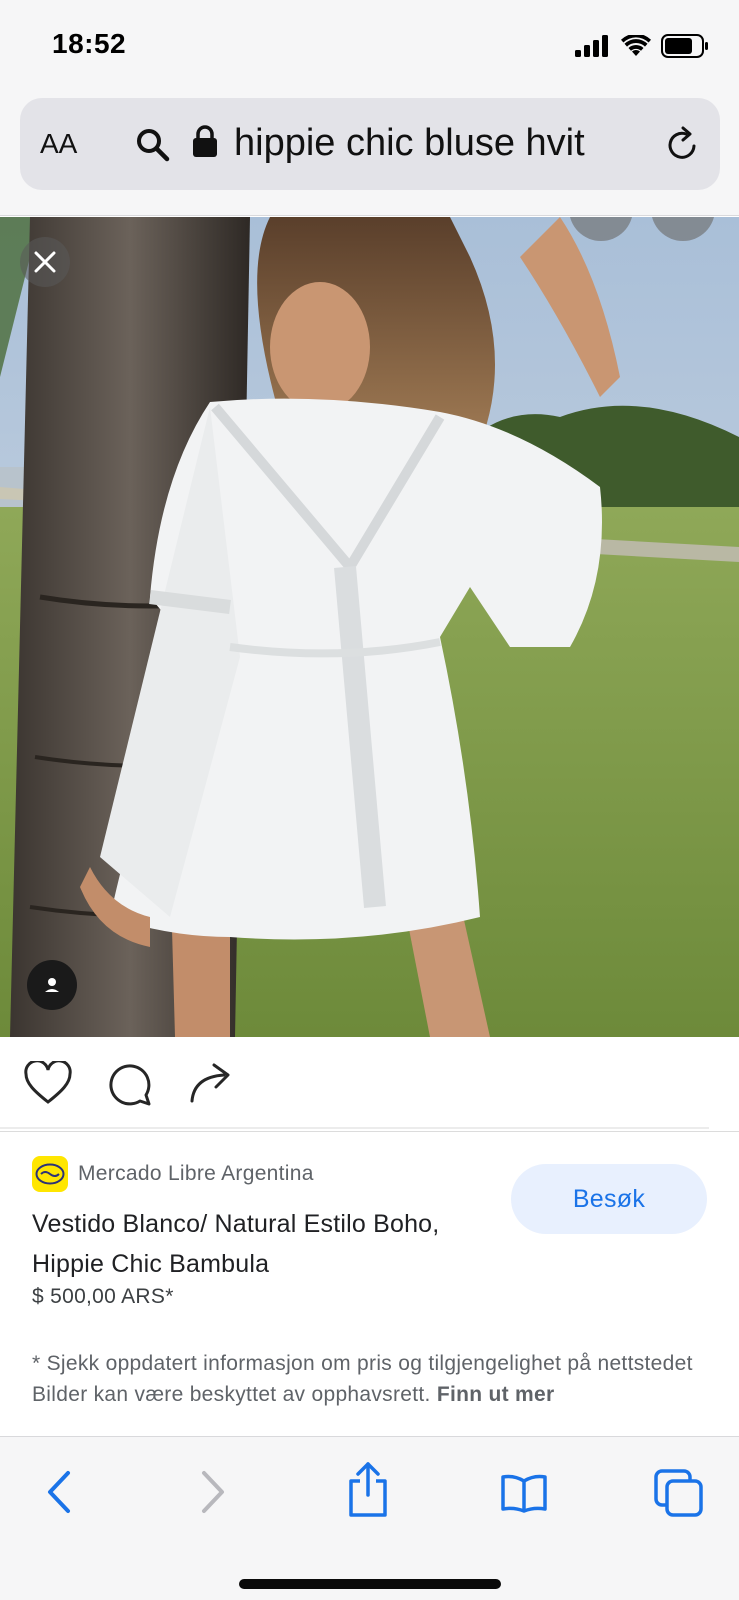  What do you see at coordinates (684, 46) in the screenshot?
I see `battery-icon` at bounding box center [684, 46].